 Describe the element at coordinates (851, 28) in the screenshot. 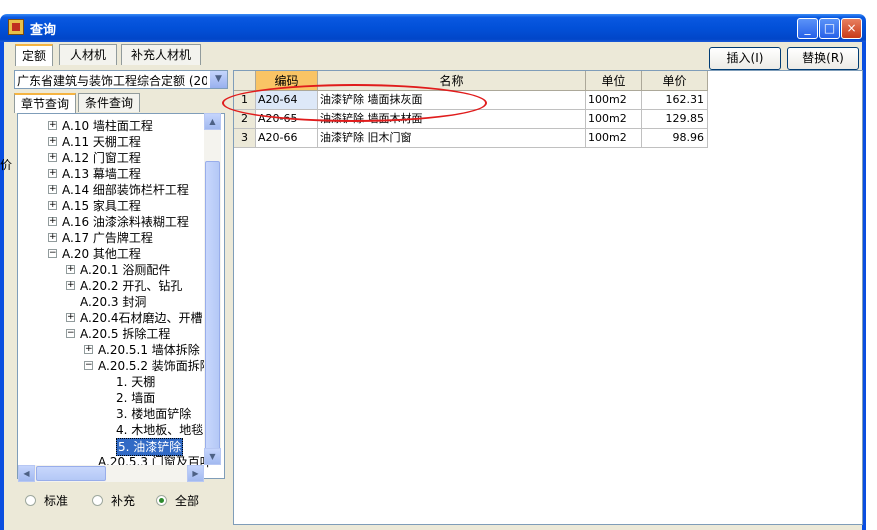

I see `close-button: ×` at that location.